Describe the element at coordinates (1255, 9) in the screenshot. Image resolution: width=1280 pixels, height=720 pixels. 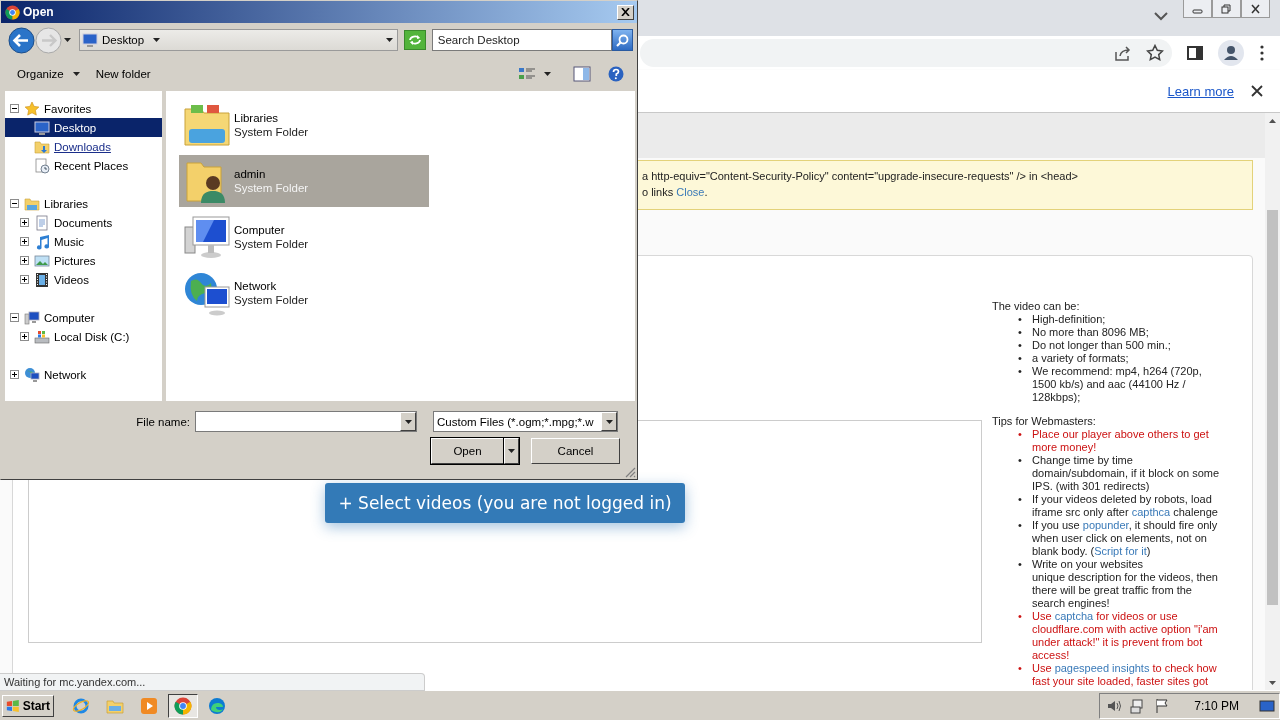
I see `close-button` at that location.